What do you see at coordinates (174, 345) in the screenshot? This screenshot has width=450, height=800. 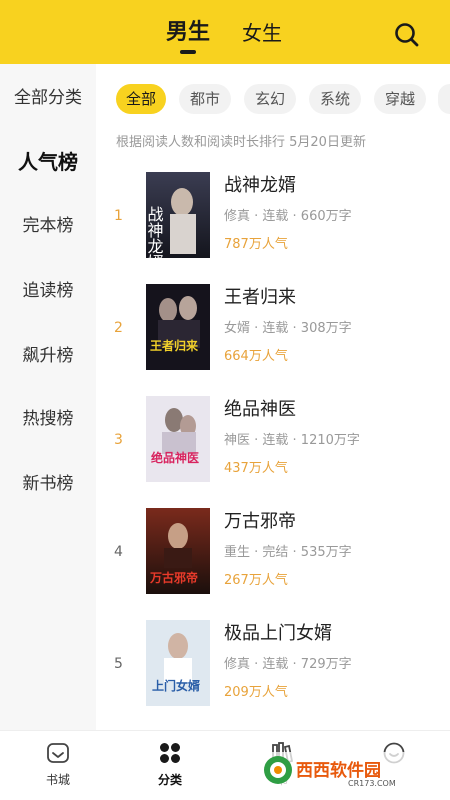 I see `svg-text: 王者归来` at bounding box center [174, 345].